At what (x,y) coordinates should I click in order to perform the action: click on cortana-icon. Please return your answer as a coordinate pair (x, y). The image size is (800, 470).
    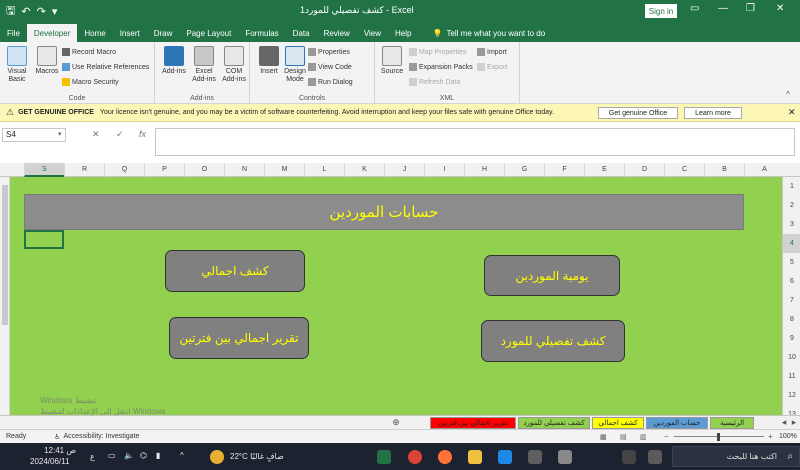
    Looking at the image, I should click on (655, 457).